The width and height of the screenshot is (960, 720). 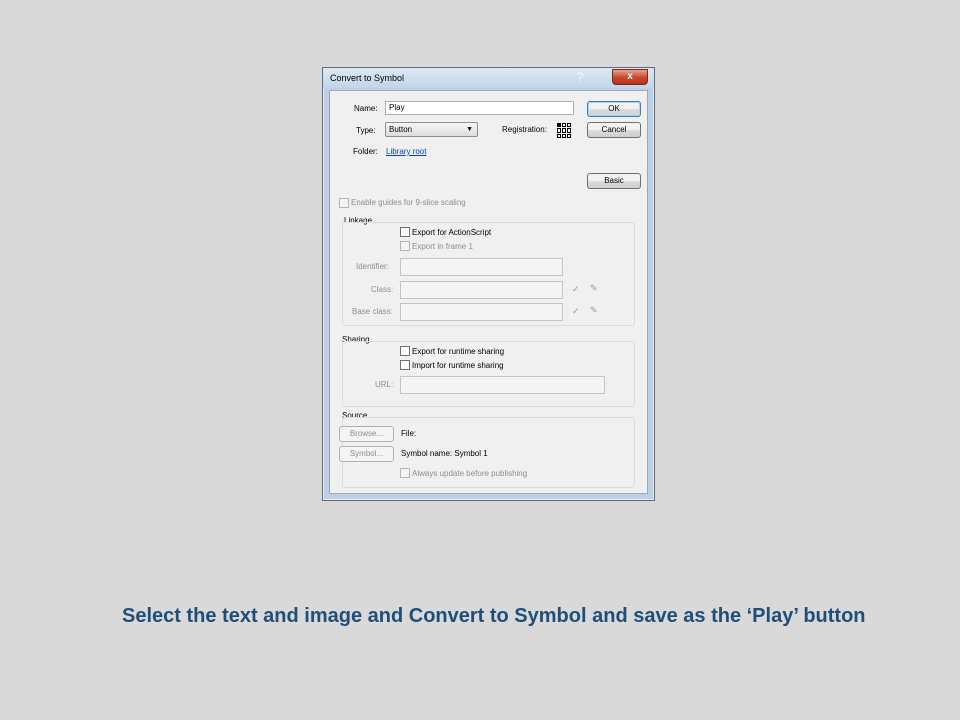 What do you see at coordinates (614, 109) in the screenshot?
I see `ok-button: OK` at bounding box center [614, 109].